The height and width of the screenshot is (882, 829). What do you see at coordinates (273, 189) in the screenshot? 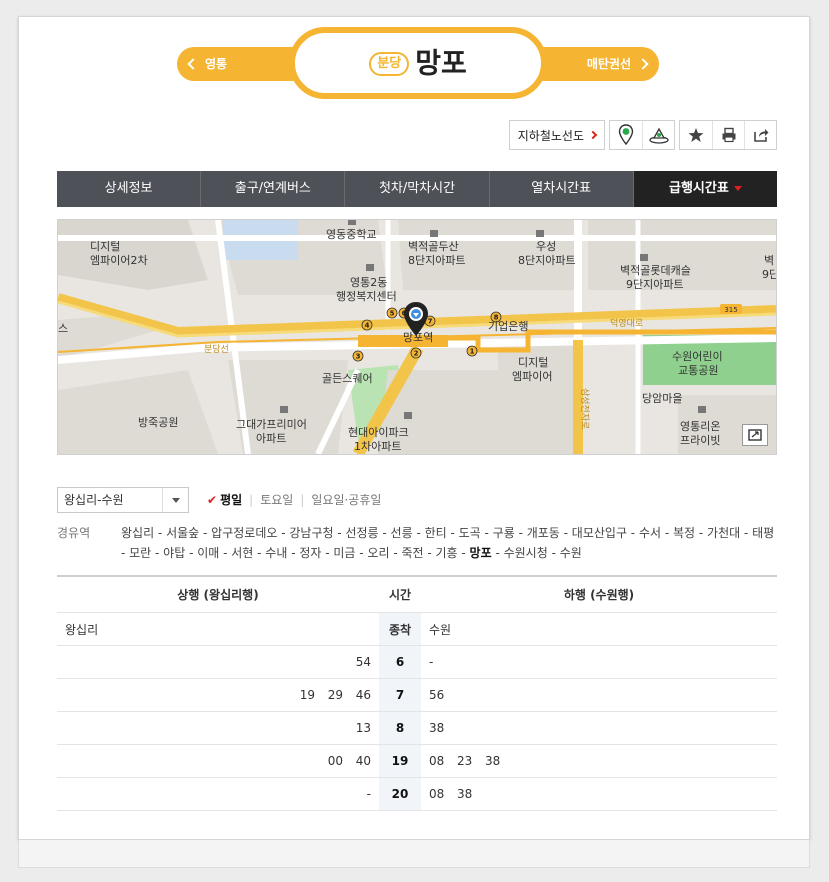
I see `tab-exits-bus: 출구/연계버스` at bounding box center [273, 189].